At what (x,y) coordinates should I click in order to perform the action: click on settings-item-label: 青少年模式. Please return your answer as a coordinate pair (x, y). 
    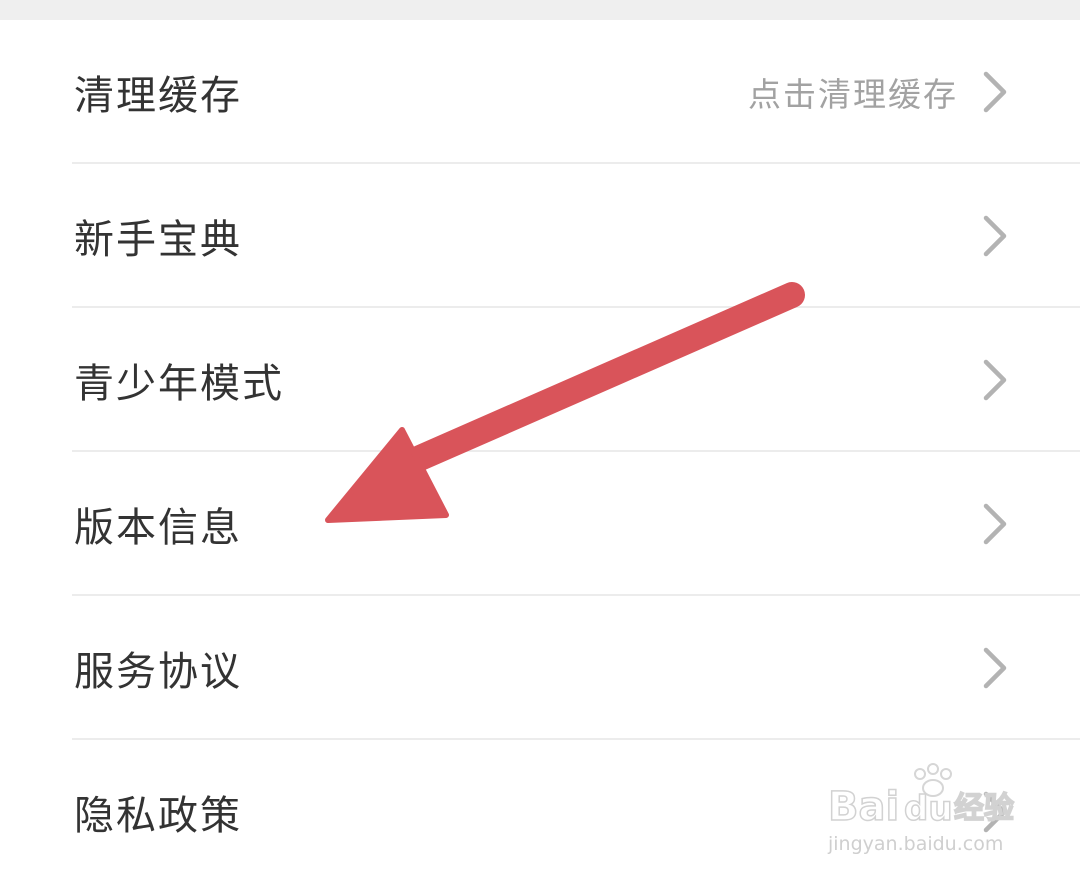
    Looking at the image, I should click on (179, 384).